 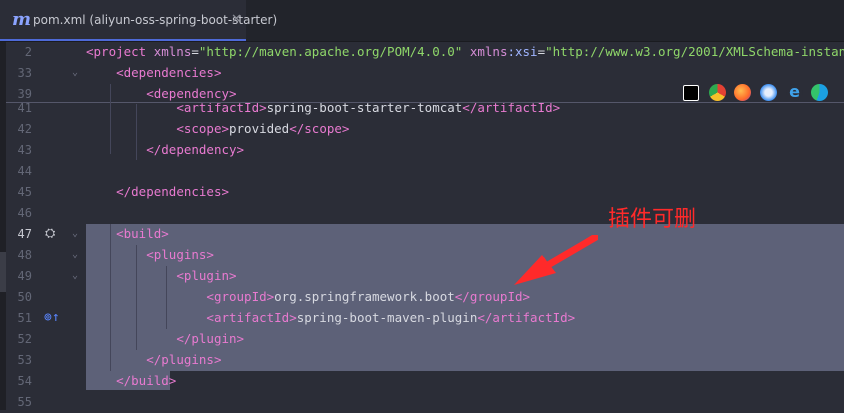 I want to click on code-token: <project, so click(x=120, y=51).